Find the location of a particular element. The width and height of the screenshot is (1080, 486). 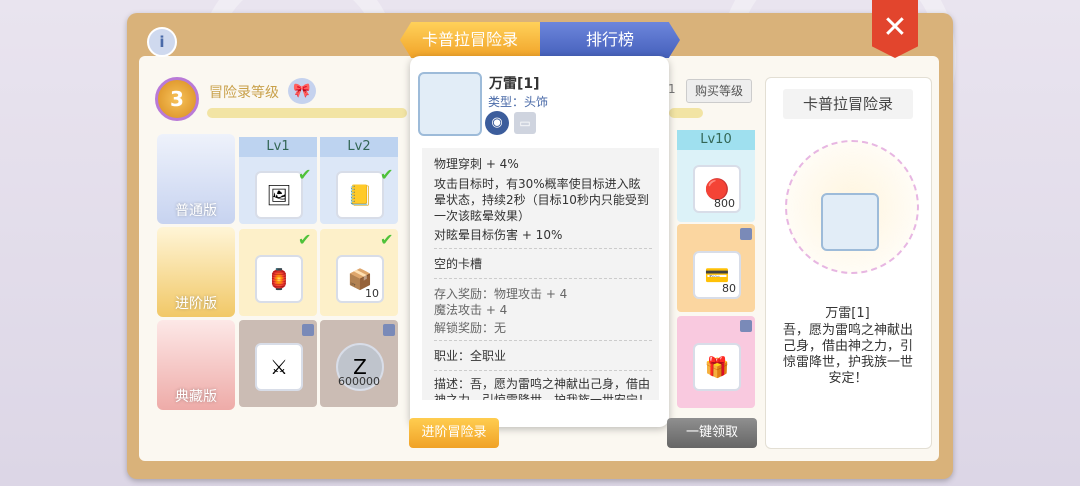

collect-all-button: 一键领取 is located at coordinates (712, 433).